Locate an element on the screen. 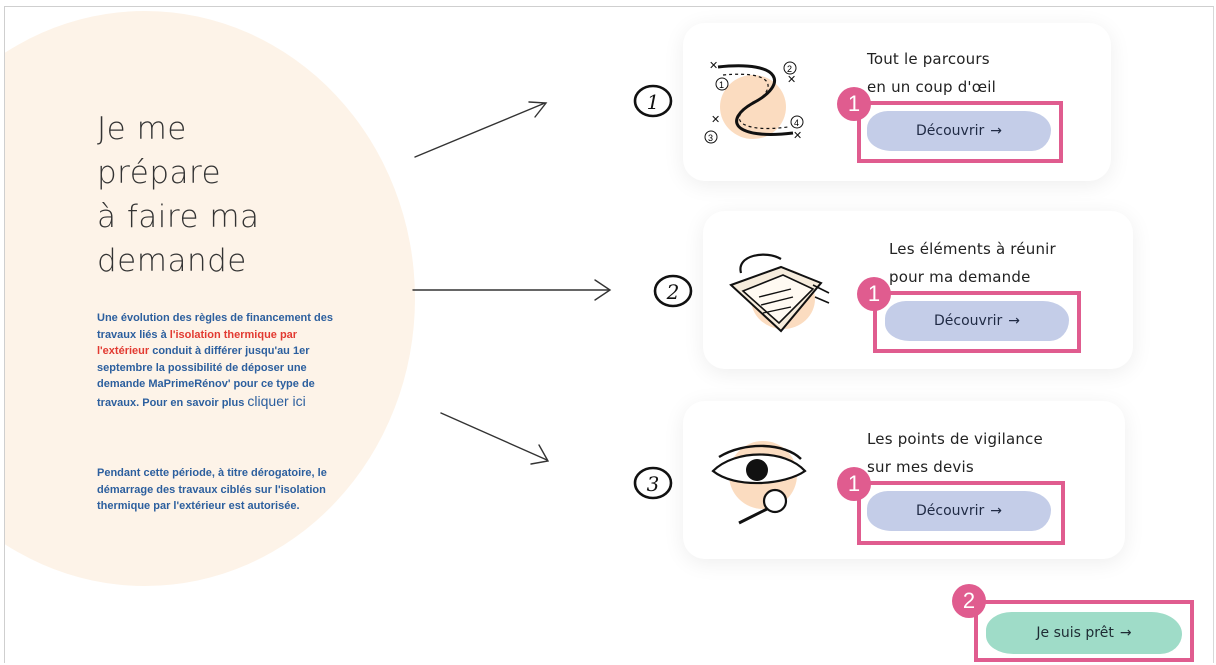 The width and height of the screenshot is (1216, 665). number-three-icon: 3 is located at coordinates (653, 483).